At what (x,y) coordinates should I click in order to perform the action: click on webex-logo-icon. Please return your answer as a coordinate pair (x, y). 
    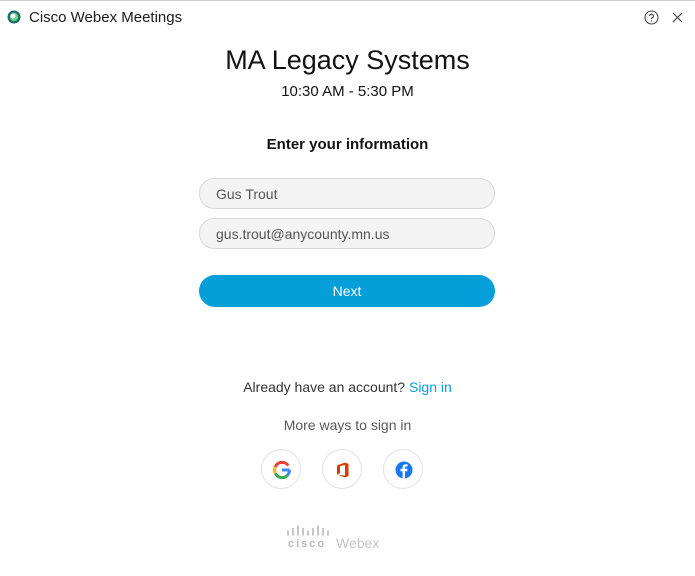
    Looking at the image, I should click on (14, 17).